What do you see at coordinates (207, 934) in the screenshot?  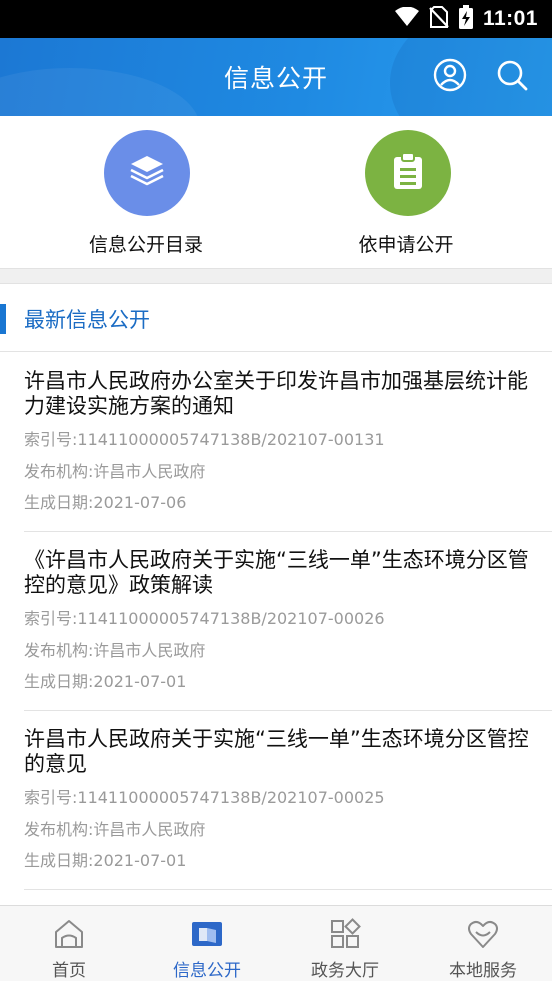 I see `book-icon` at bounding box center [207, 934].